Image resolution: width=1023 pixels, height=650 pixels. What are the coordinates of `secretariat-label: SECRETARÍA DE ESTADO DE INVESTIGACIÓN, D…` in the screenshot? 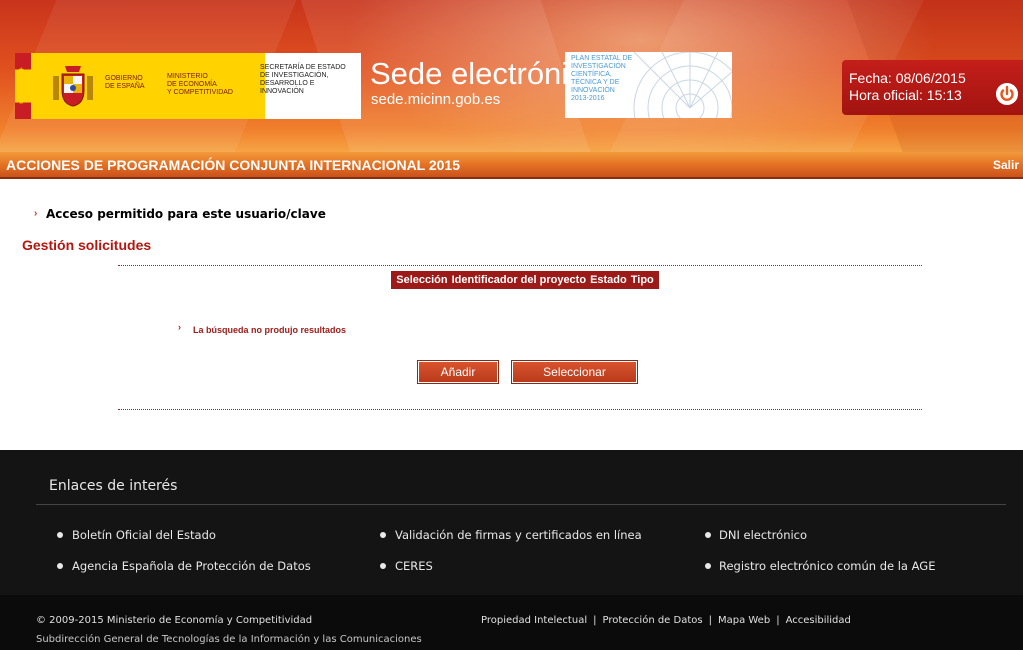 It's located at (303, 80).